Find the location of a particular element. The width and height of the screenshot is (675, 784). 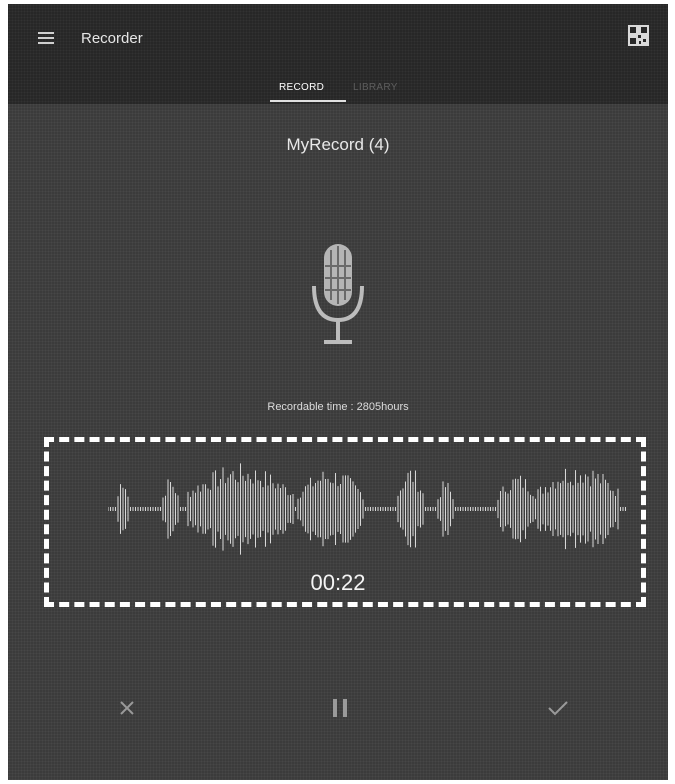

audio-waveform is located at coordinates (367, 509).